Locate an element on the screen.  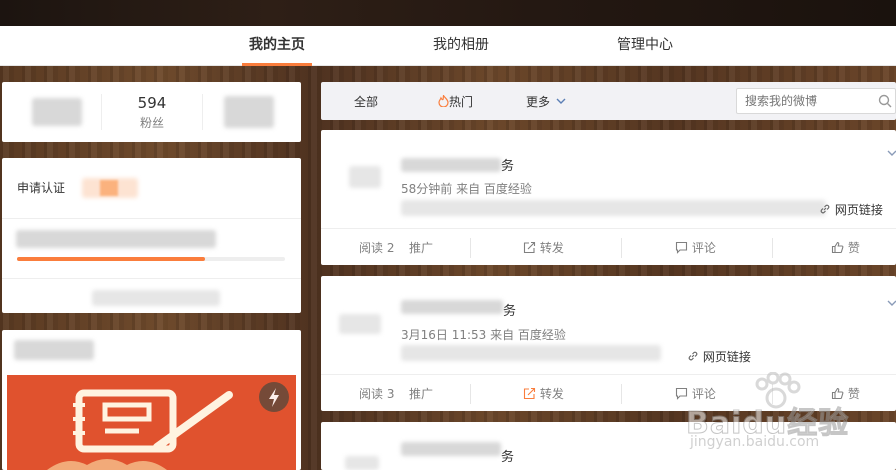
profile-nav: 我的主页 我的相册 管理中心 is located at coordinates (448, 46).